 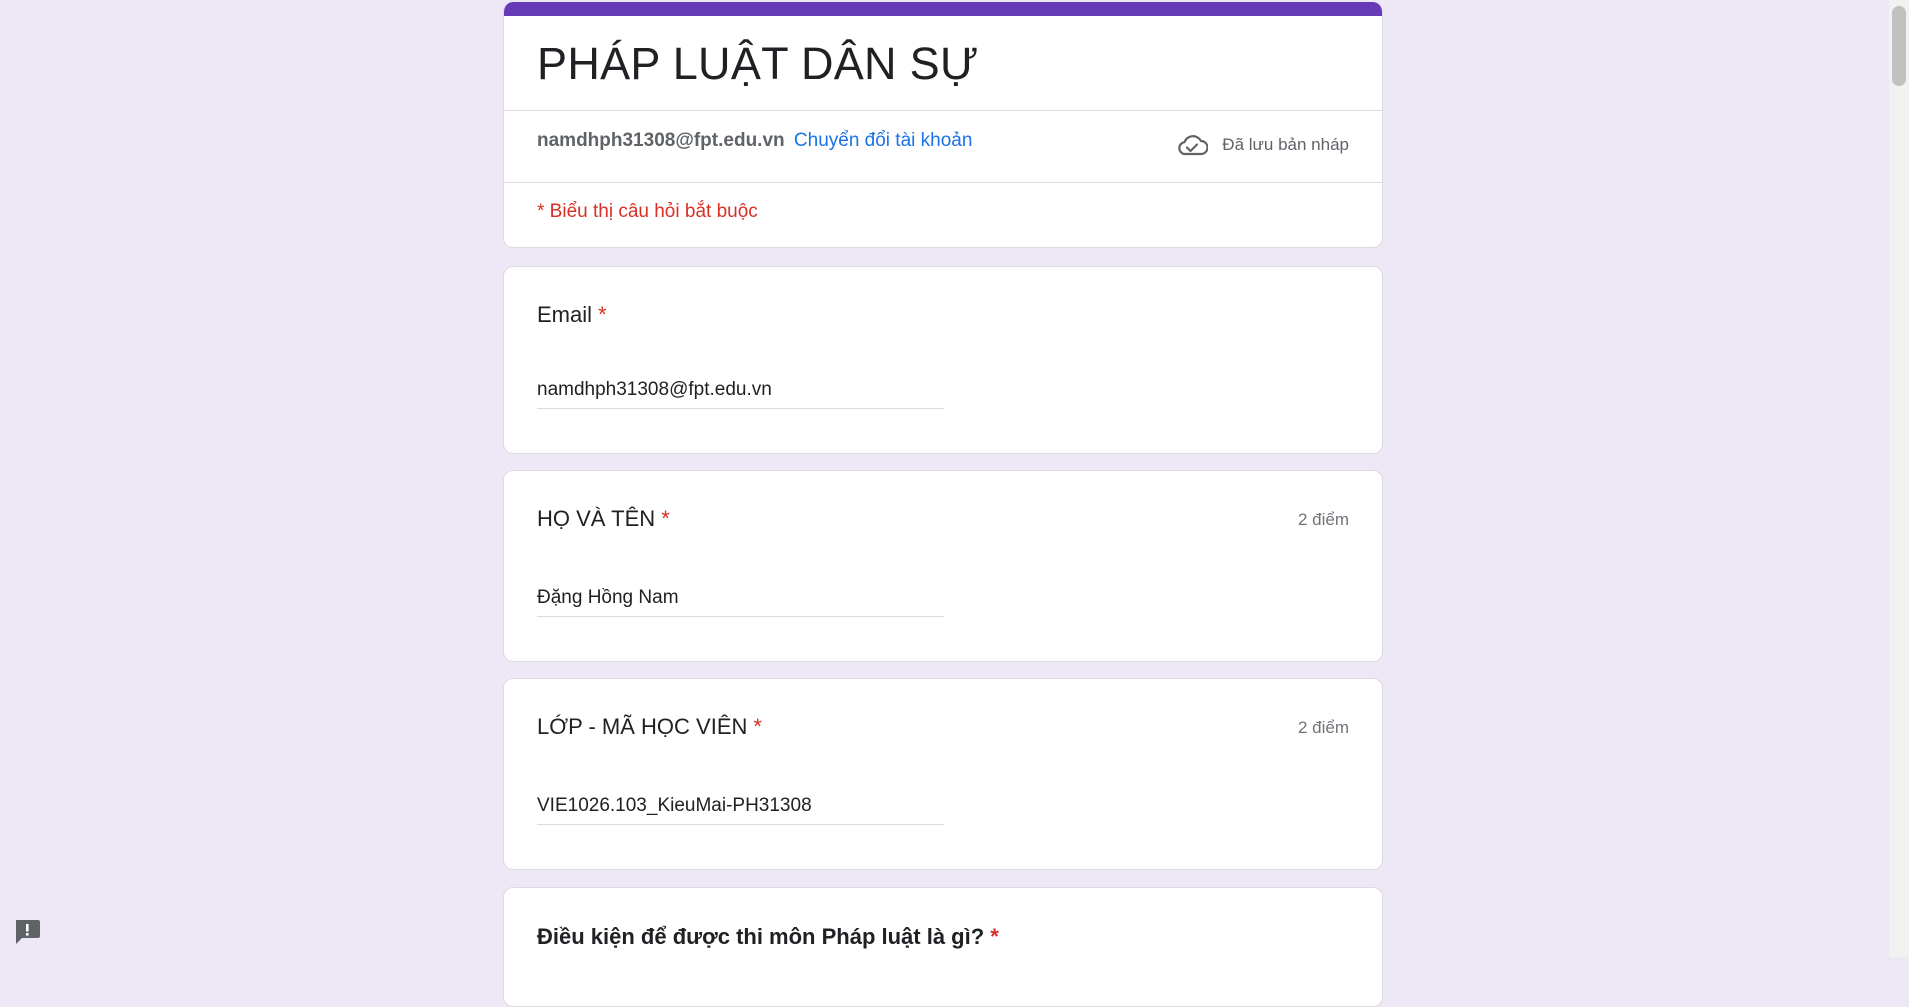 What do you see at coordinates (943, 360) in the screenshot?
I see `question-card-email: Email * namdhph31308@fpt.edu.vn` at bounding box center [943, 360].